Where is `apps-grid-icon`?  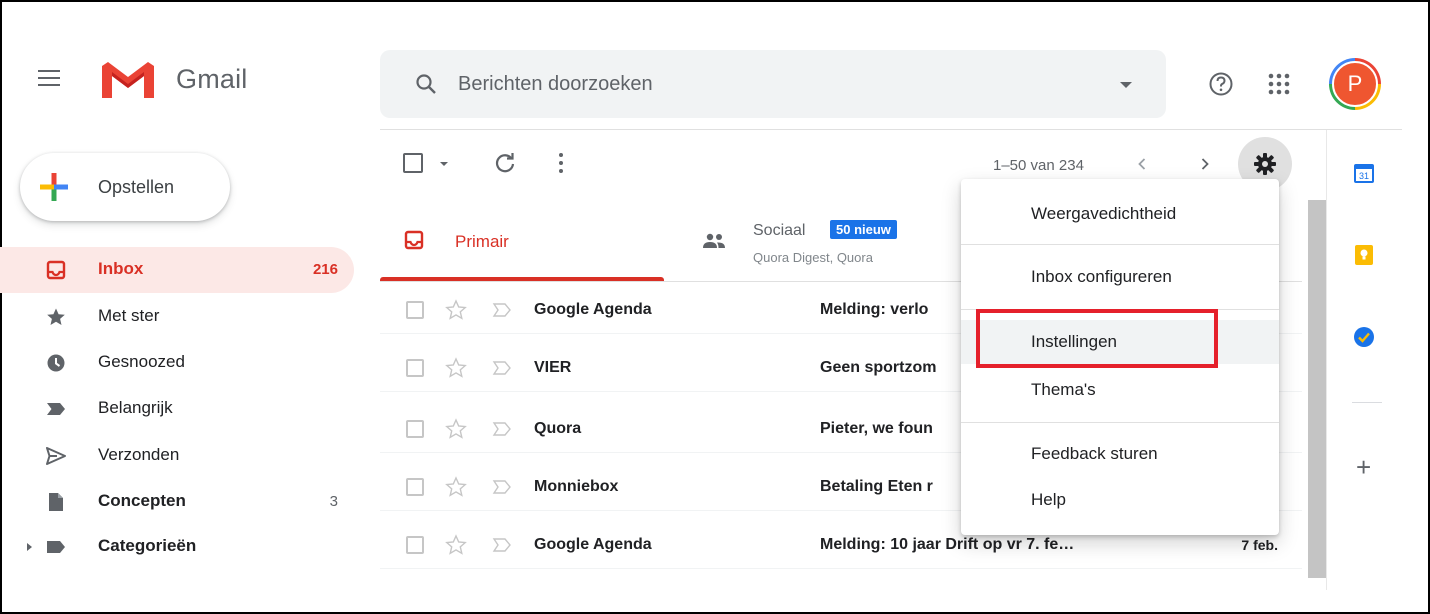
apps-grid-icon is located at coordinates (1279, 84).